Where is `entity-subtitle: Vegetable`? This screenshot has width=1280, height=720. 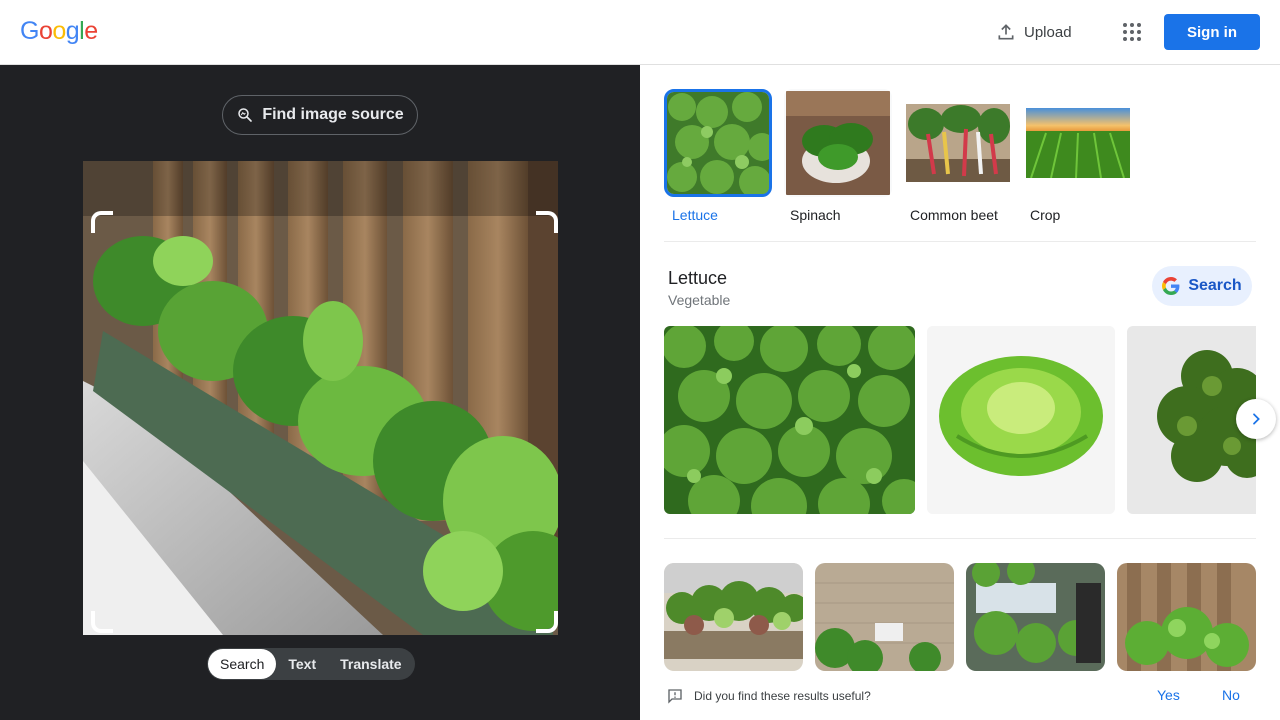
entity-subtitle: Vegetable is located at coordinates (699, 300).